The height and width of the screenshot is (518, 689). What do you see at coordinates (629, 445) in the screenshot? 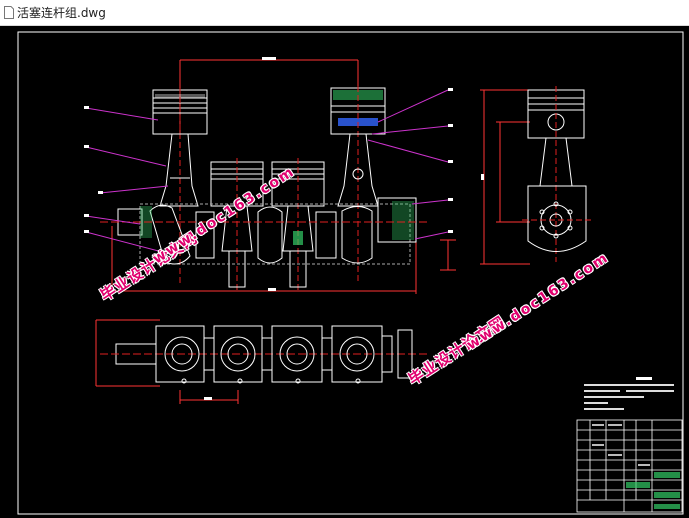
I see `title-block` at bounding box center [629, 445].